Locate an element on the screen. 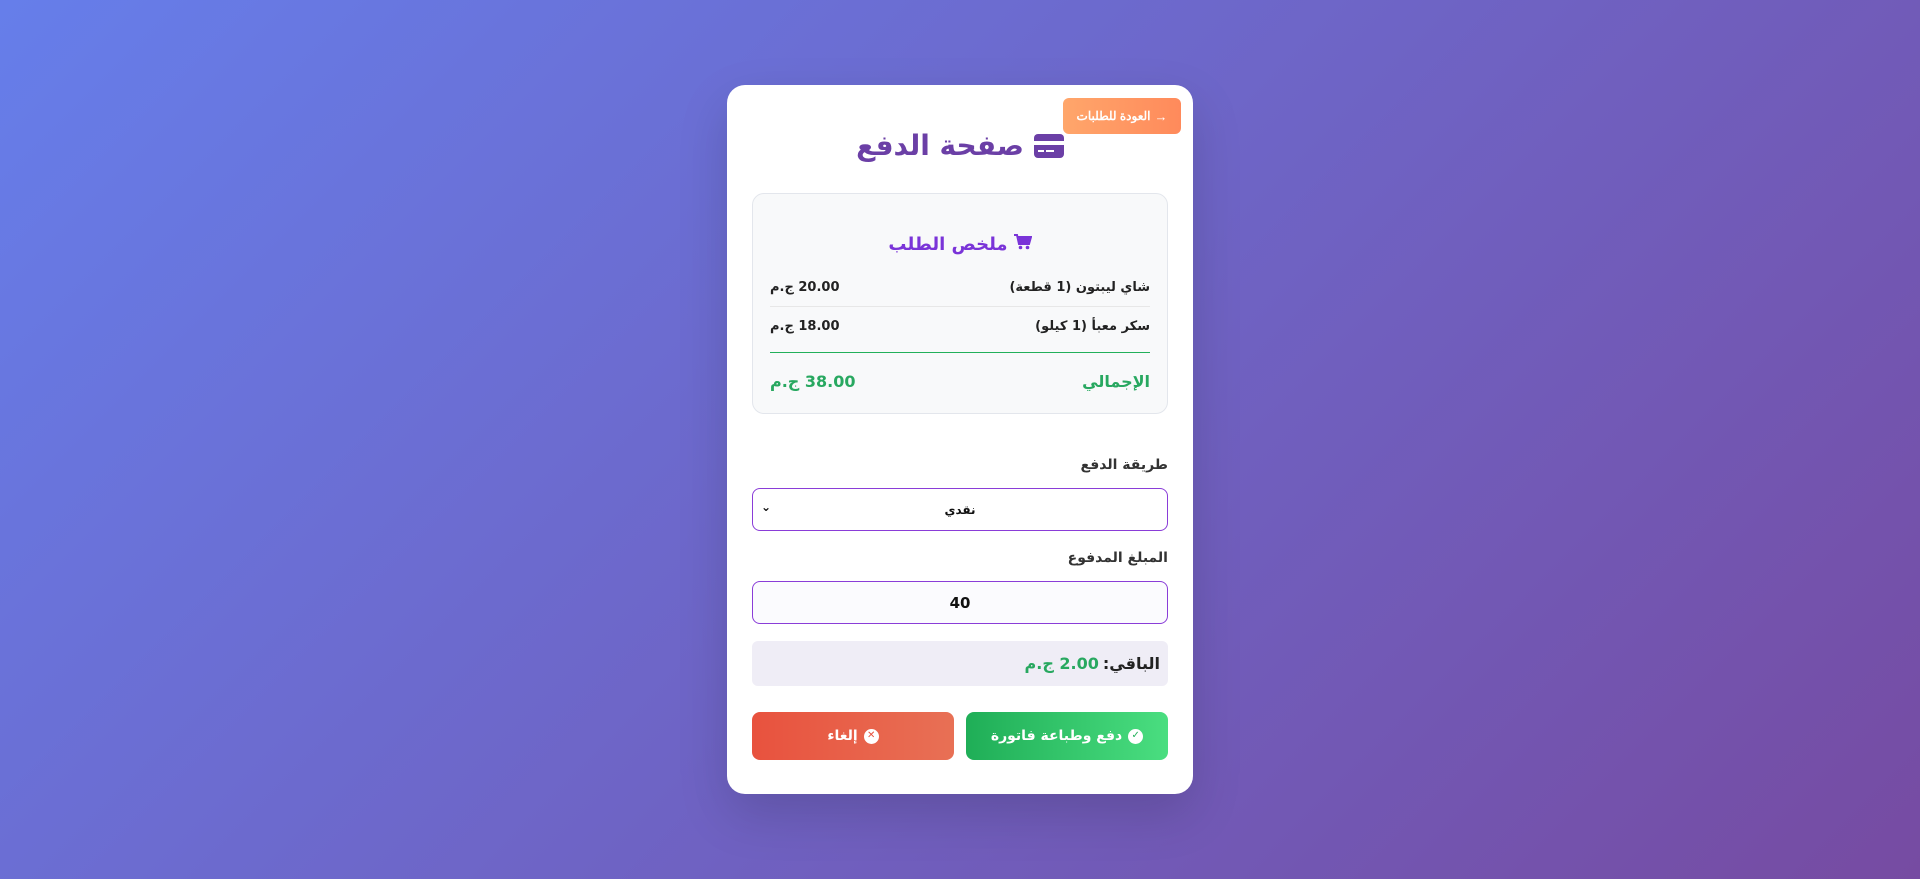 The height and width of the screenshot is (879, 1920). payment-method-select: نقدي ⌄ is located at coordinates (960, 509).